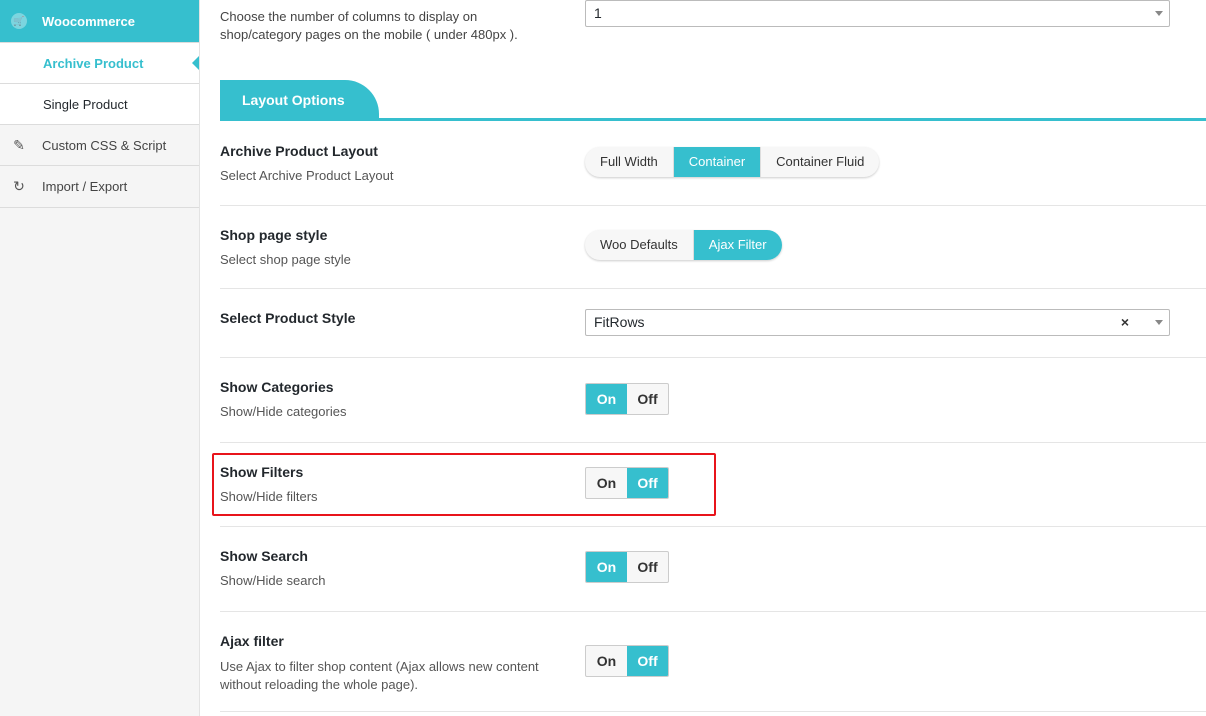 The width and height of the screenshot is (1206, 716). What do you see at coordinates (307, 175) in the screenshot?
I see `setting-description: Select Archive Product Layout` at bounding box center [307, 175].